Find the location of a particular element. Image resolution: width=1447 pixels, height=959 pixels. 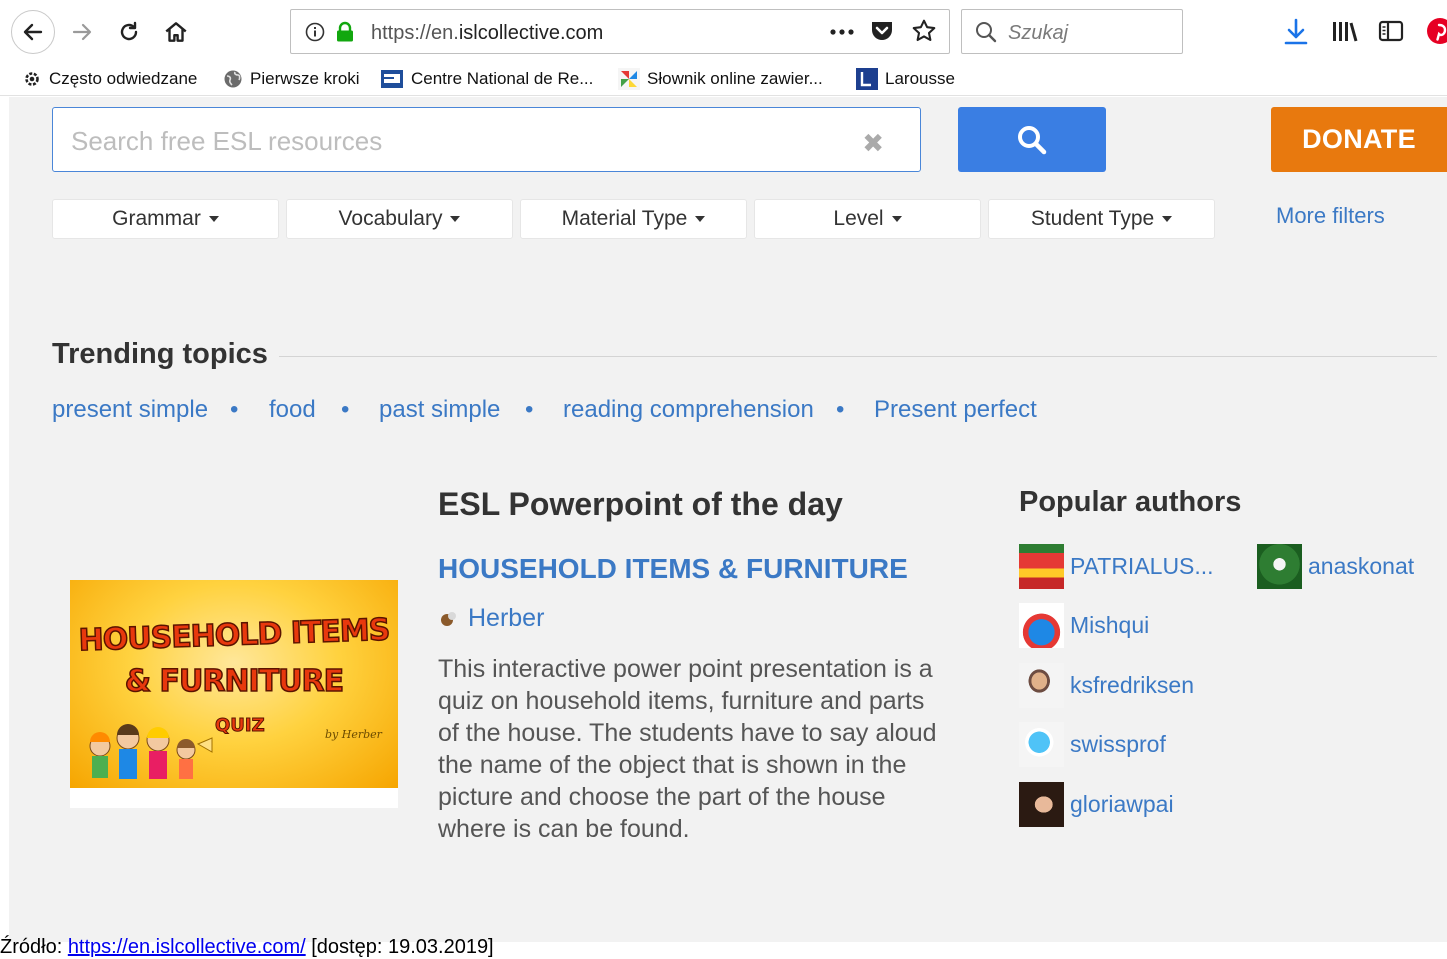

author-link: gloriawpai is located at coordinates (1096, 804).